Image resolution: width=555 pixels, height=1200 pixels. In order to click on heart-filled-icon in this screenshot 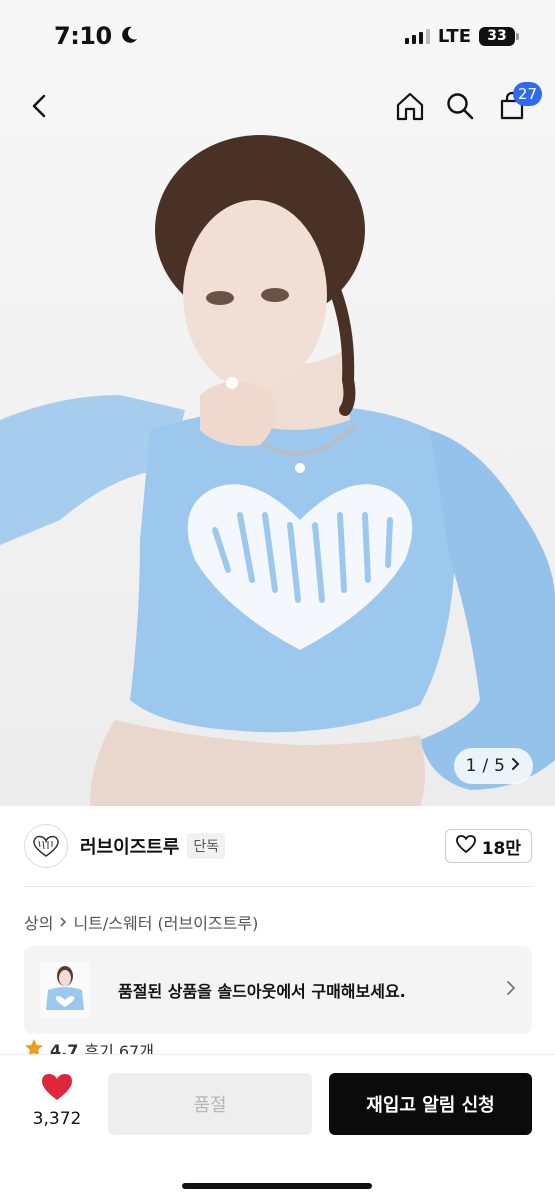, I will do `click(57, 1089)`.